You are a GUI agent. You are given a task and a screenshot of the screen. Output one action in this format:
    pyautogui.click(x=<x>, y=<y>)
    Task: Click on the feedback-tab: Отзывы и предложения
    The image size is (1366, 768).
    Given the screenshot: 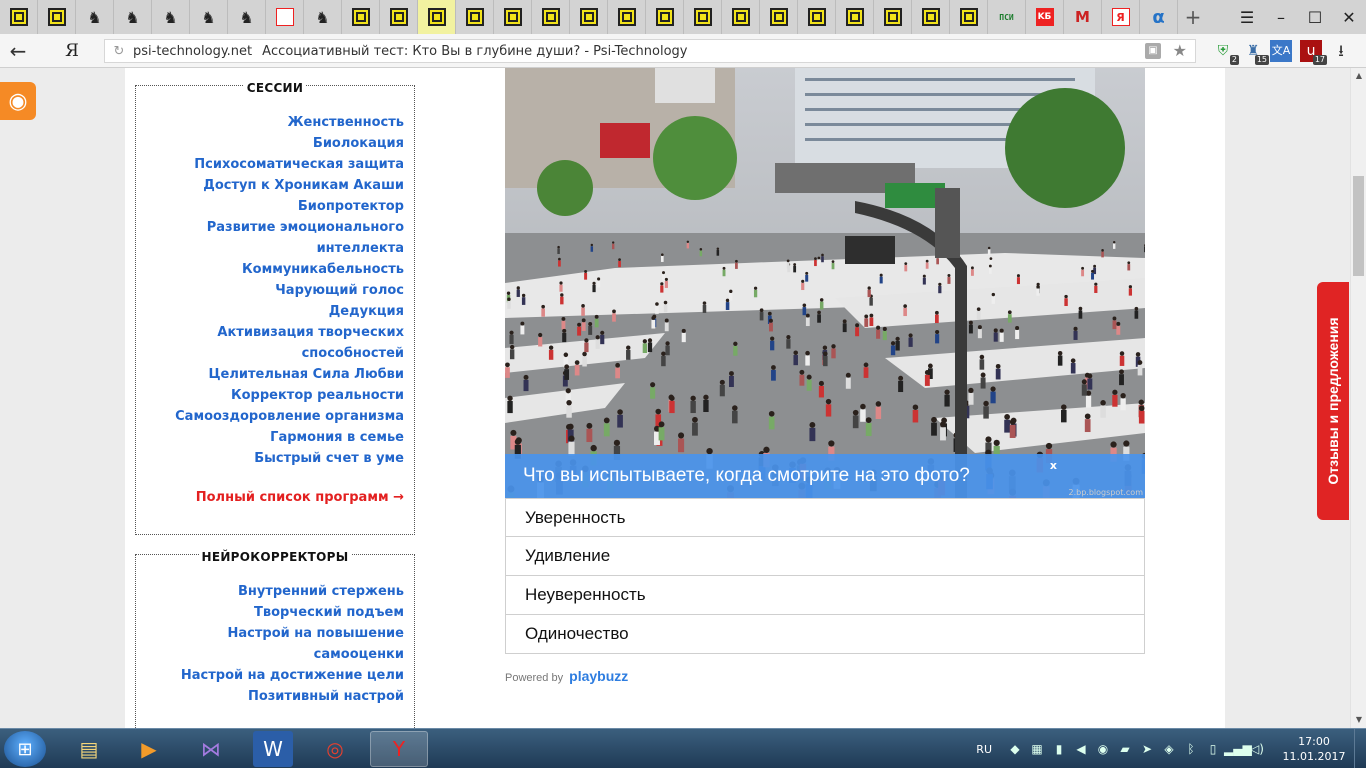 What is the action you would take?
    pyautogui.click(x=1333, y=401)
    